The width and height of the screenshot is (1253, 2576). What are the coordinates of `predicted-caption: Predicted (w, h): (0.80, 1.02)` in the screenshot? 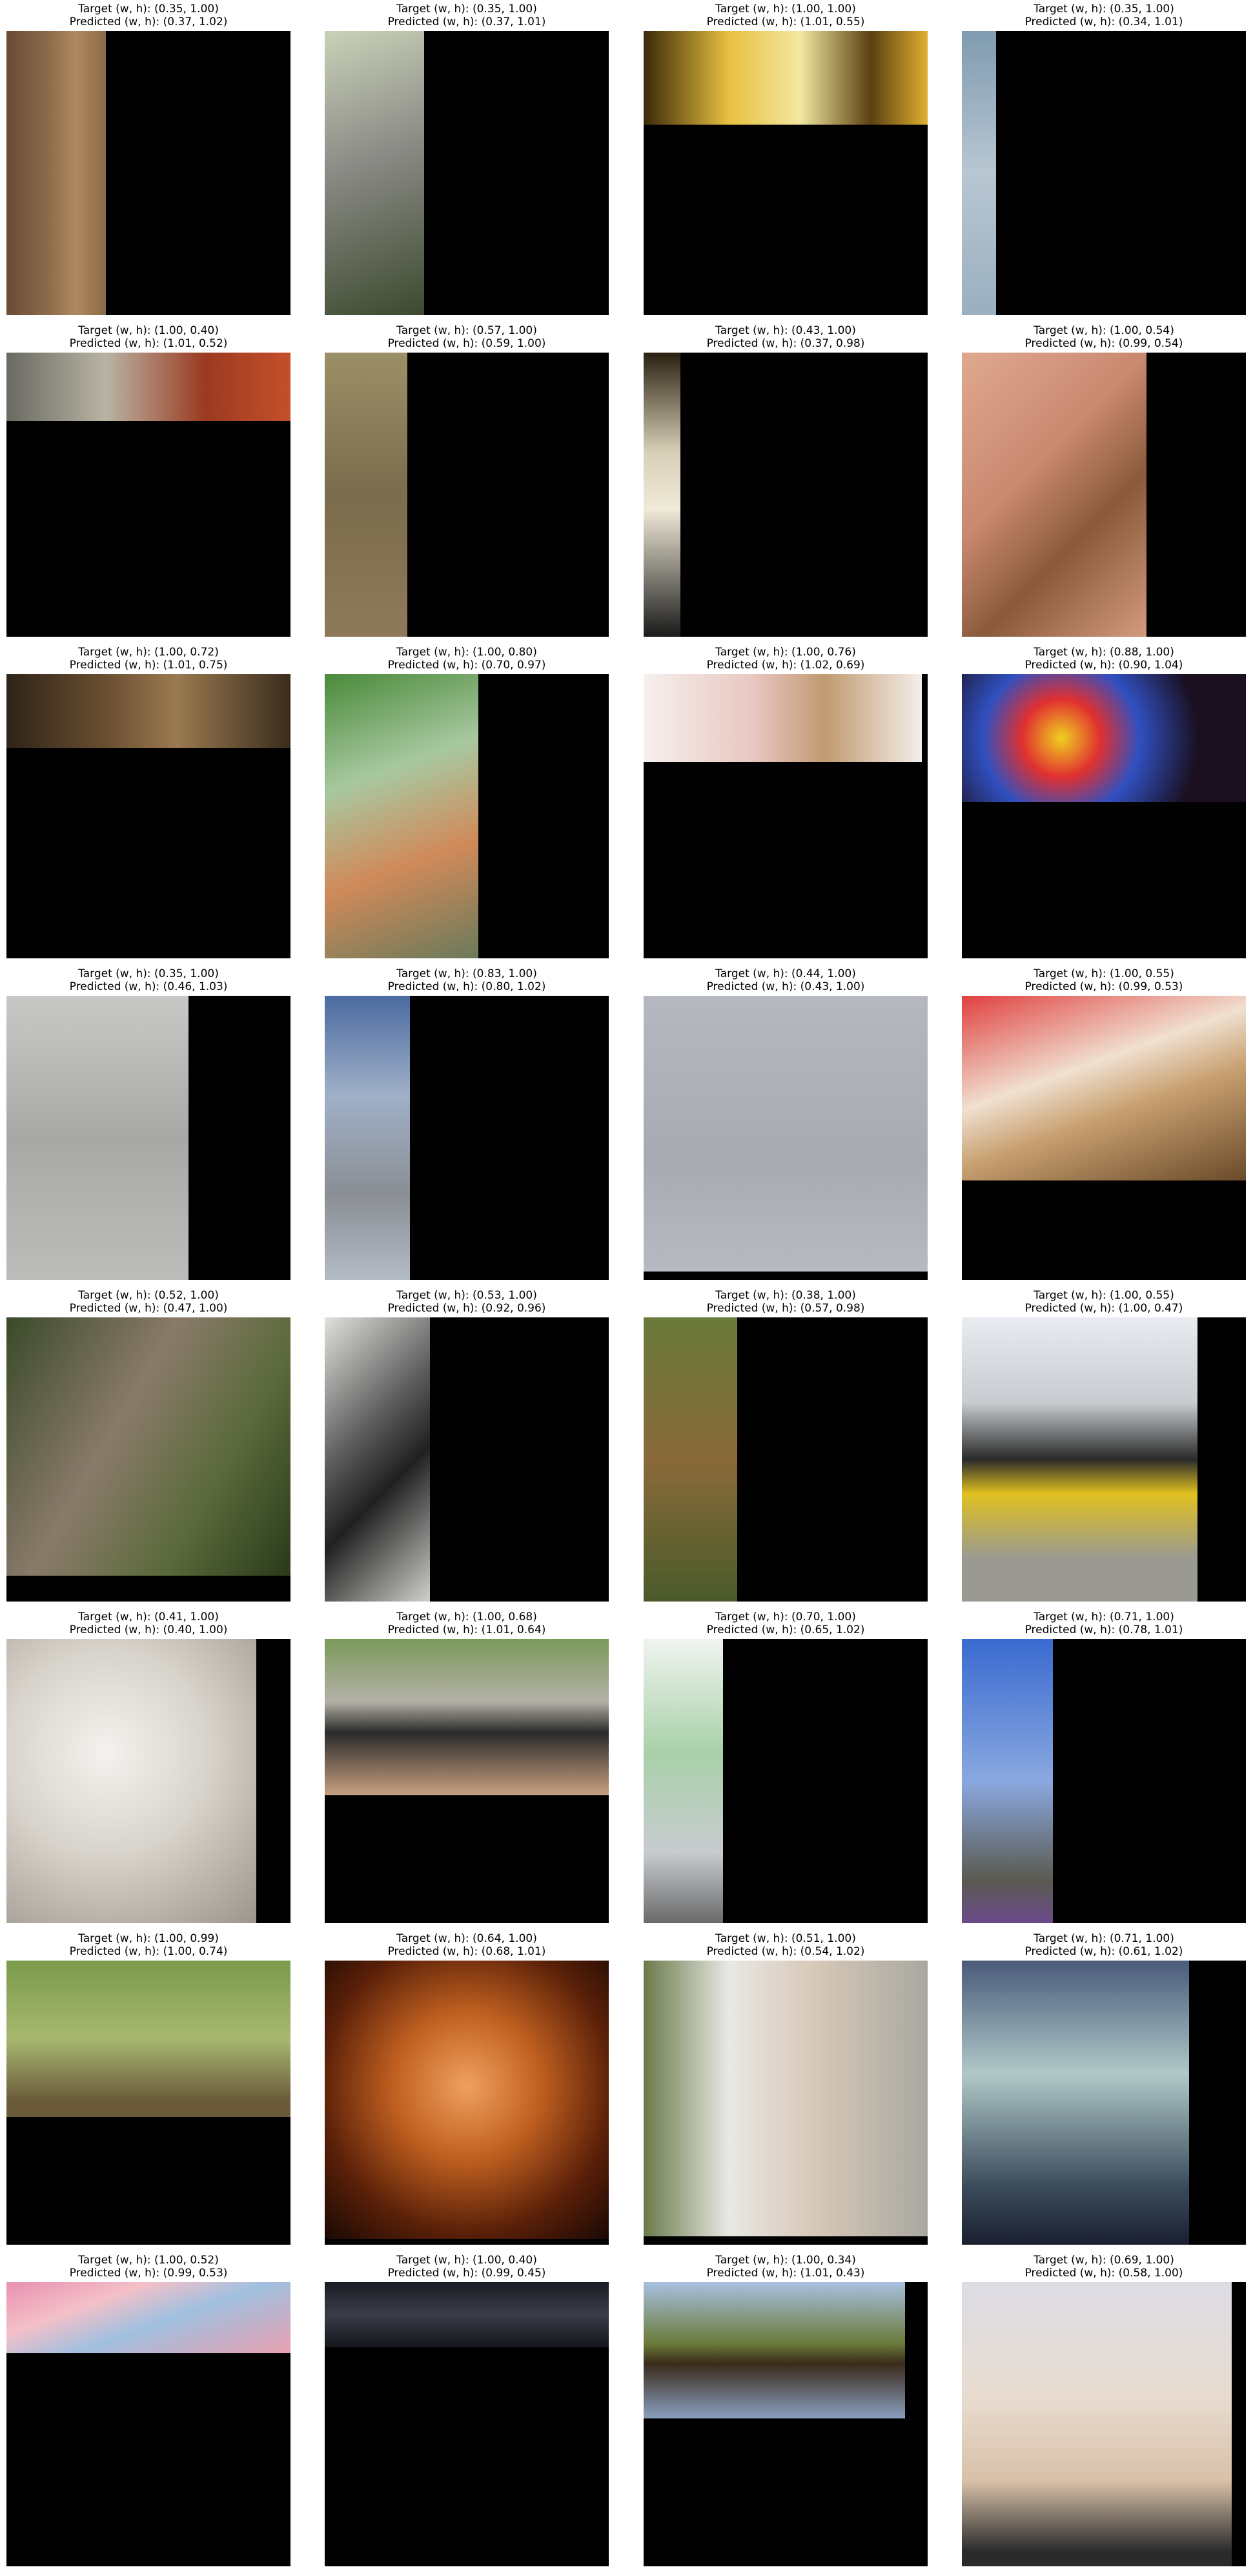 It's located at (466, 986).